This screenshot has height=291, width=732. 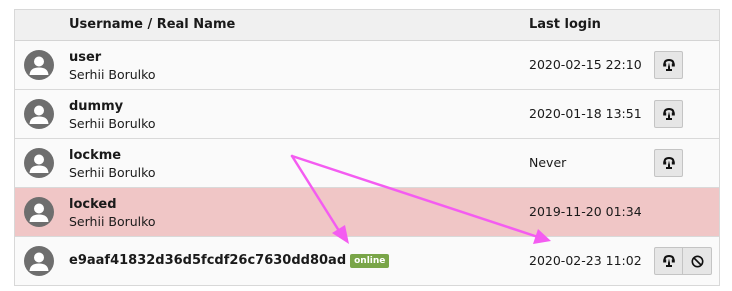 I want to click on last-login: 2020-02-15 22:10, so click(x=585, y=64).